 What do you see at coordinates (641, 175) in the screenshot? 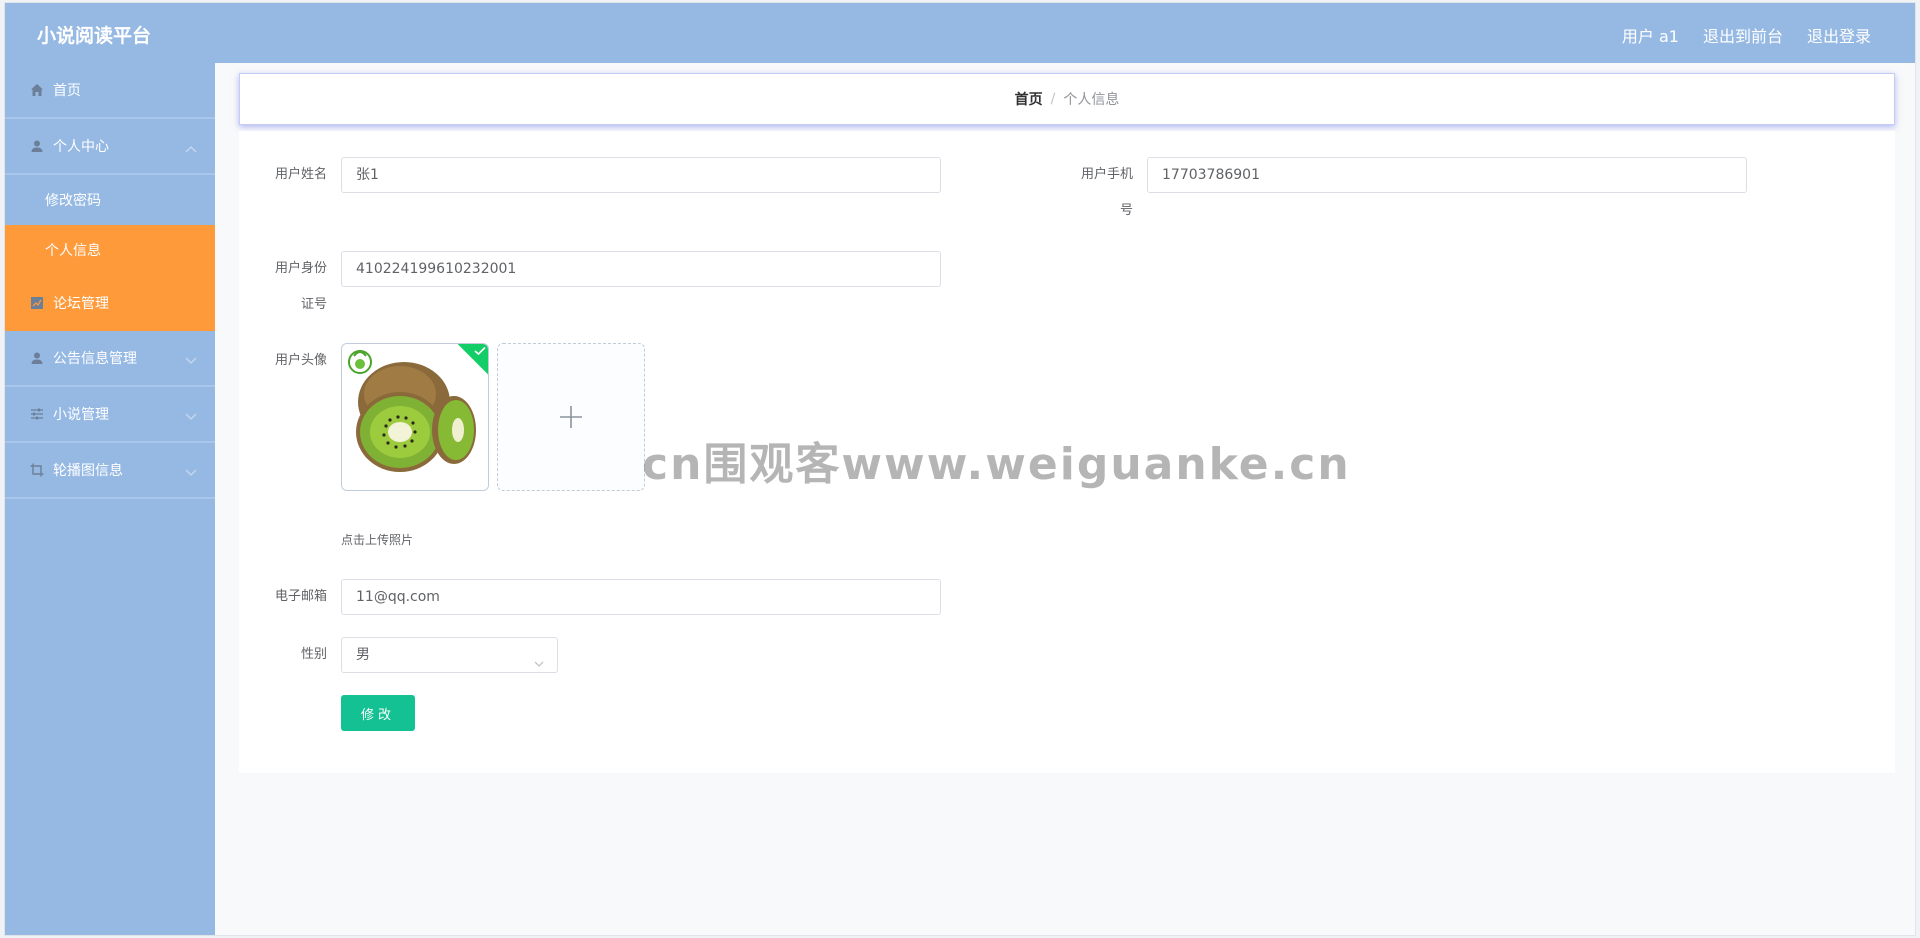
I see `name-input: 张1` at bounding box center [641, 175].